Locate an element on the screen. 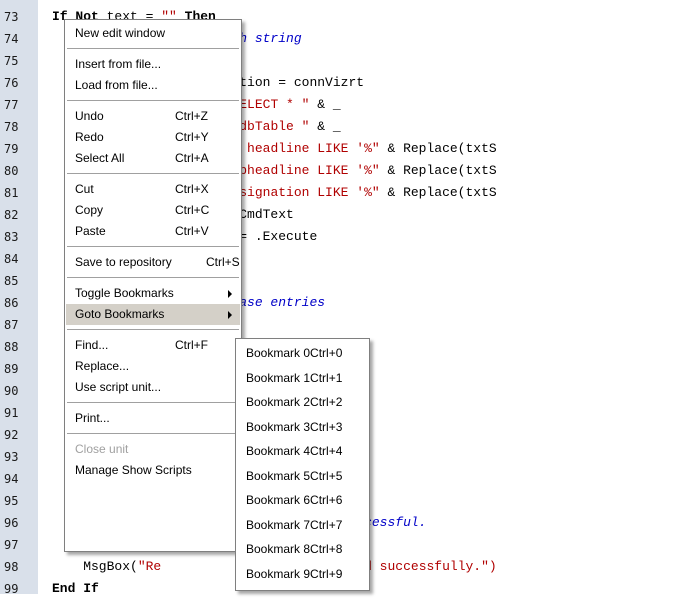  menu-item-undo: Undo Ctrl+Z is located at coordinates (153, 116).